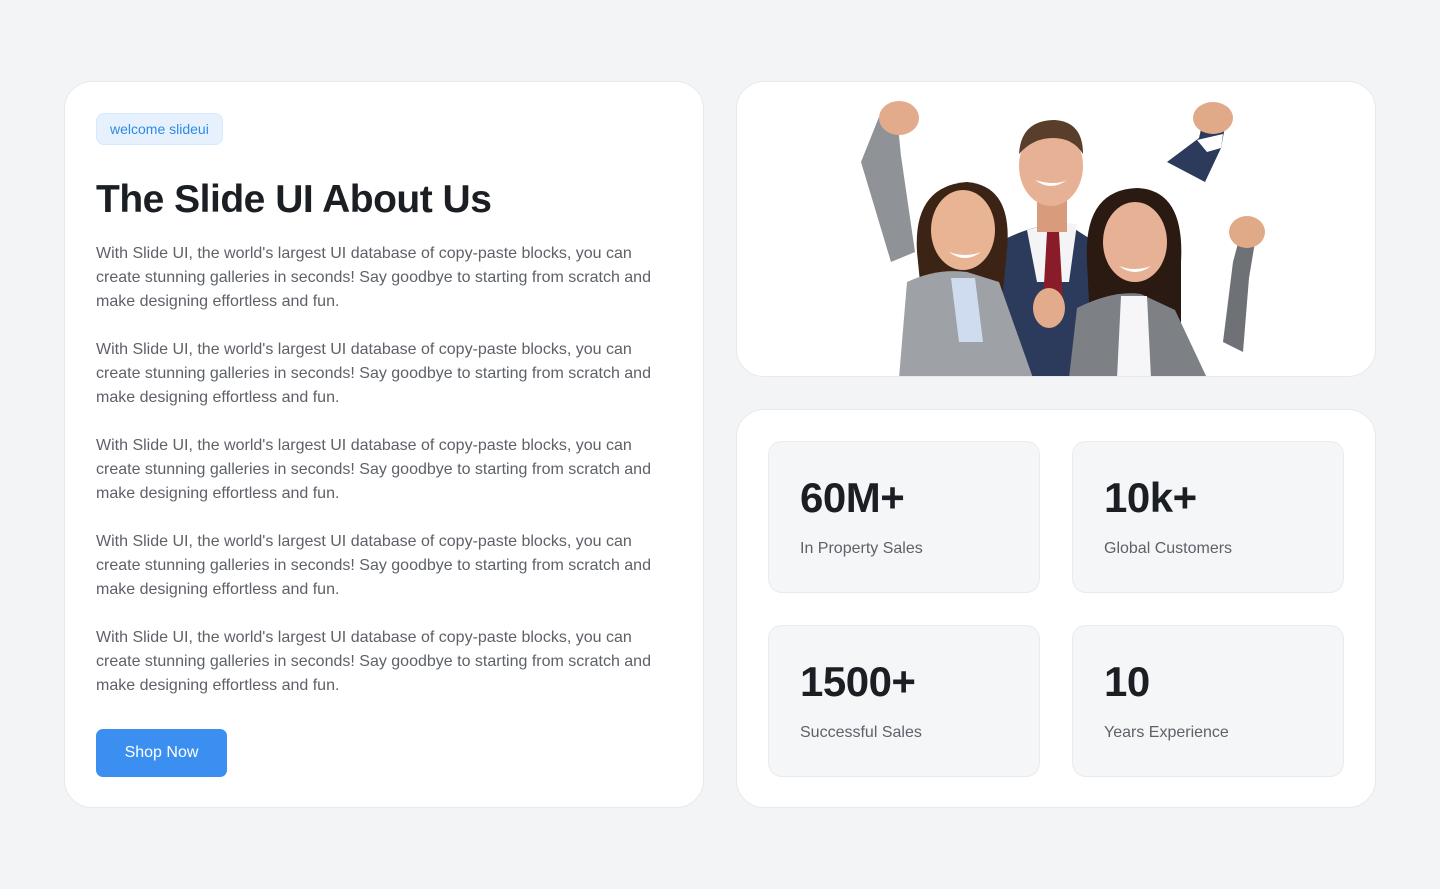 This screenshot has width=1440, height=889. What do you see at coordinates (159, 129) in the screenshot?
I see `welcome-badge: welcome slideui` at bounding box center [159, 129].